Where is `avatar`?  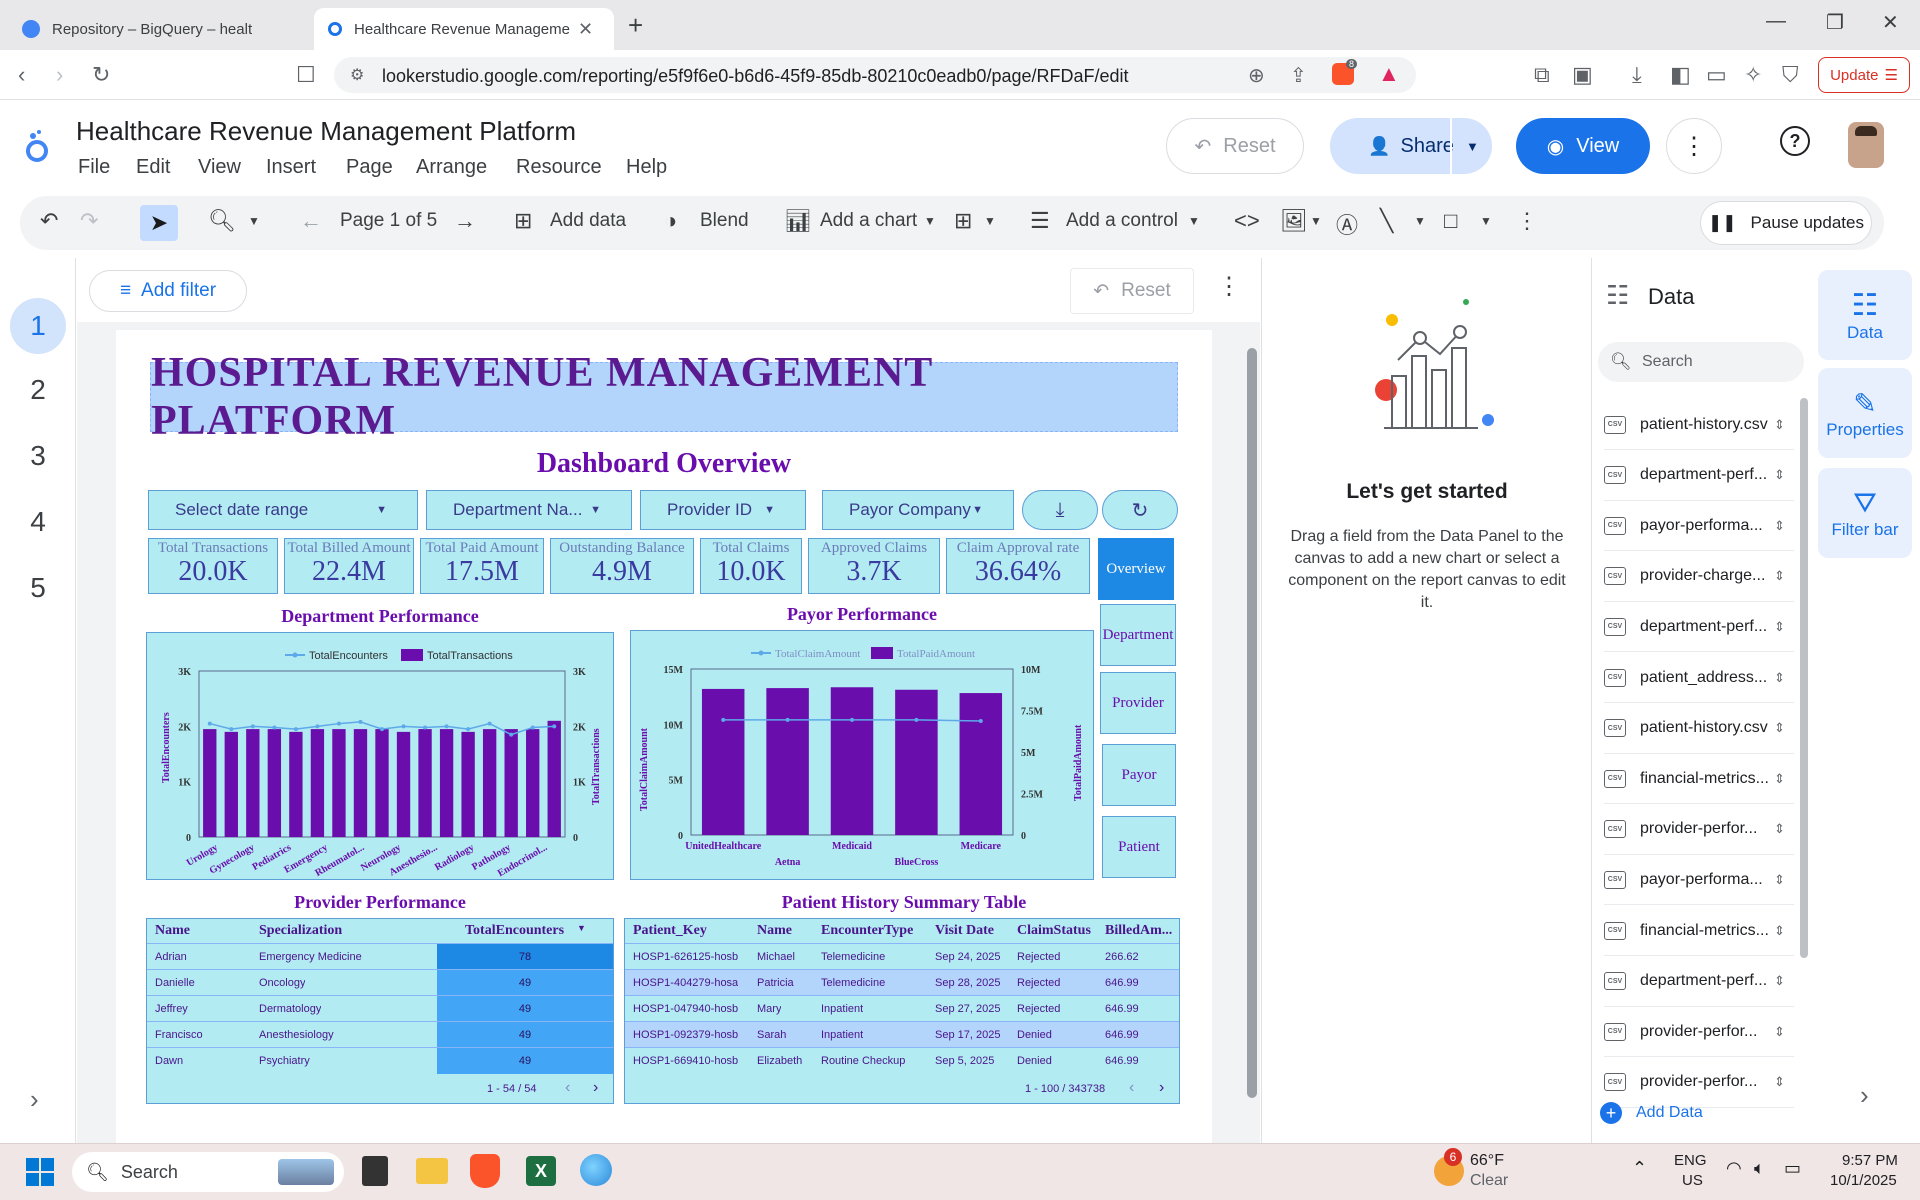 avatar is located at coordinates (1866, 145).